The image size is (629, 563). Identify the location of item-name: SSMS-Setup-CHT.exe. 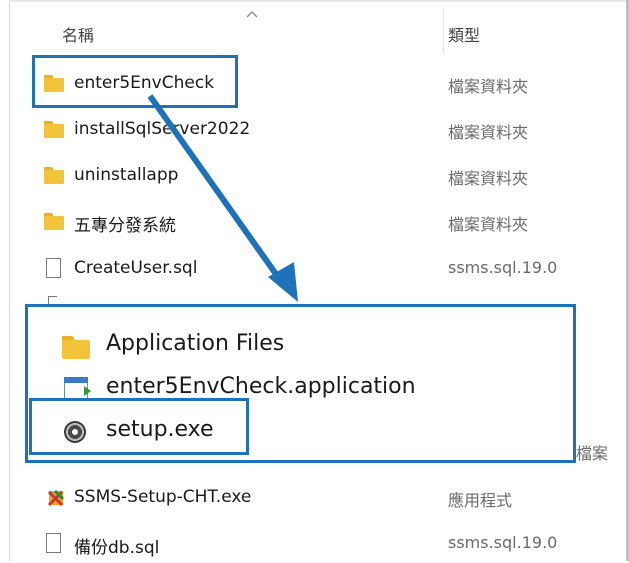
(163, 497).